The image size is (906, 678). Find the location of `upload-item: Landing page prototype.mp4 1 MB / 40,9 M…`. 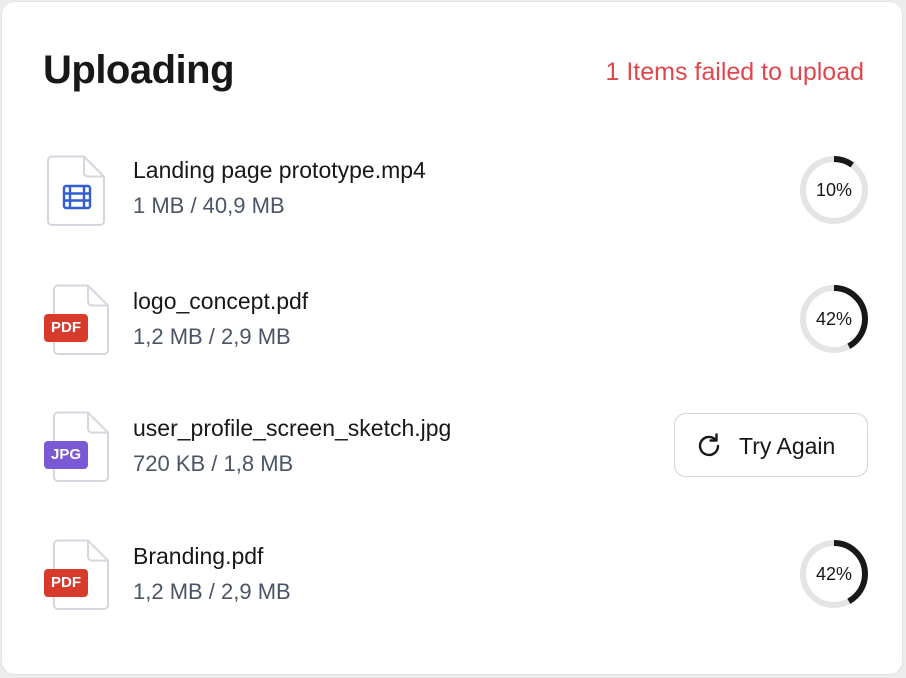

upload-item: Landing page prototype.mp4 1 MB / 40,9 M… is located at coordinates (453, 195).